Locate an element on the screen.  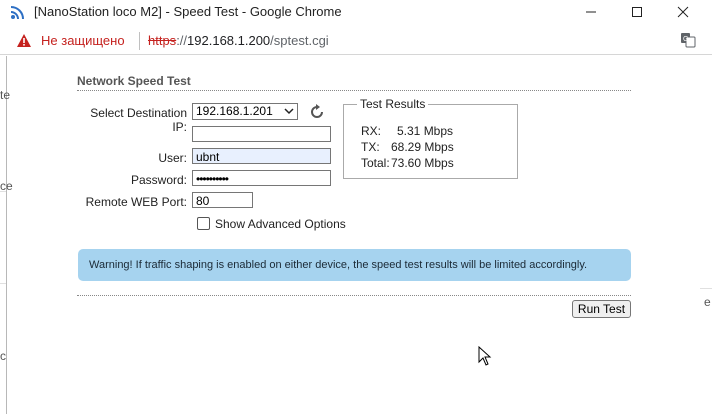
translate-icon: G is located at coordinates (688, 40).